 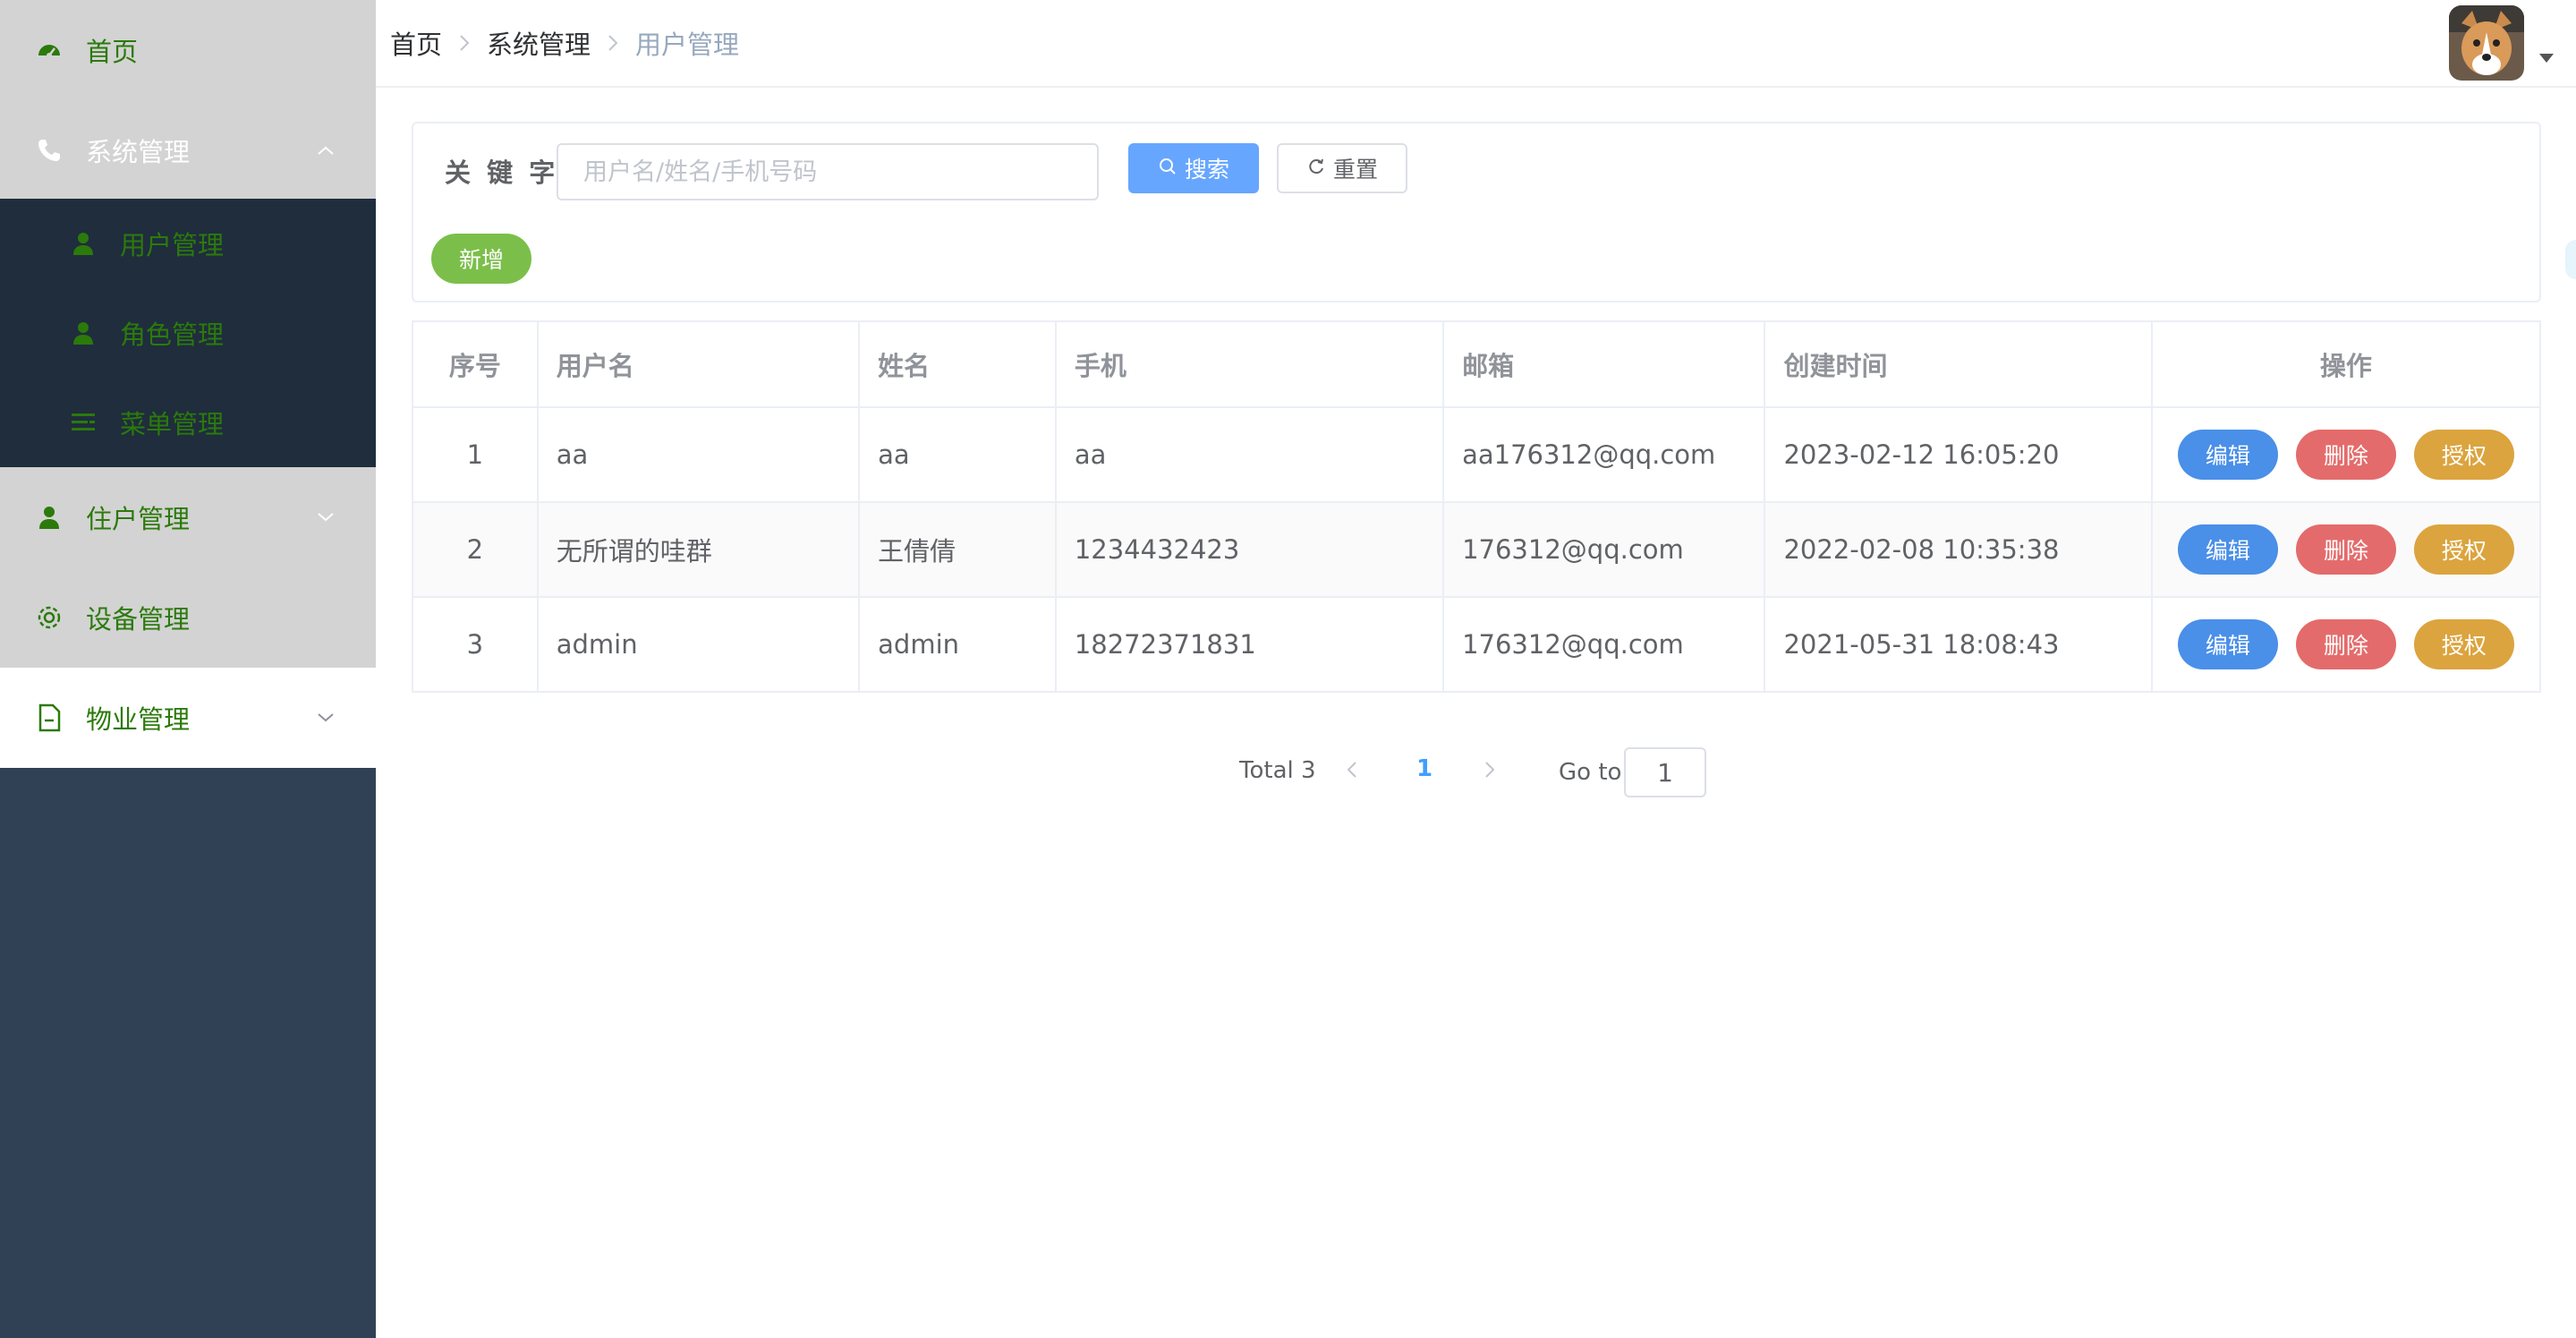 I want to click on column-header: 创建时间, so click(x=1959, y=364).